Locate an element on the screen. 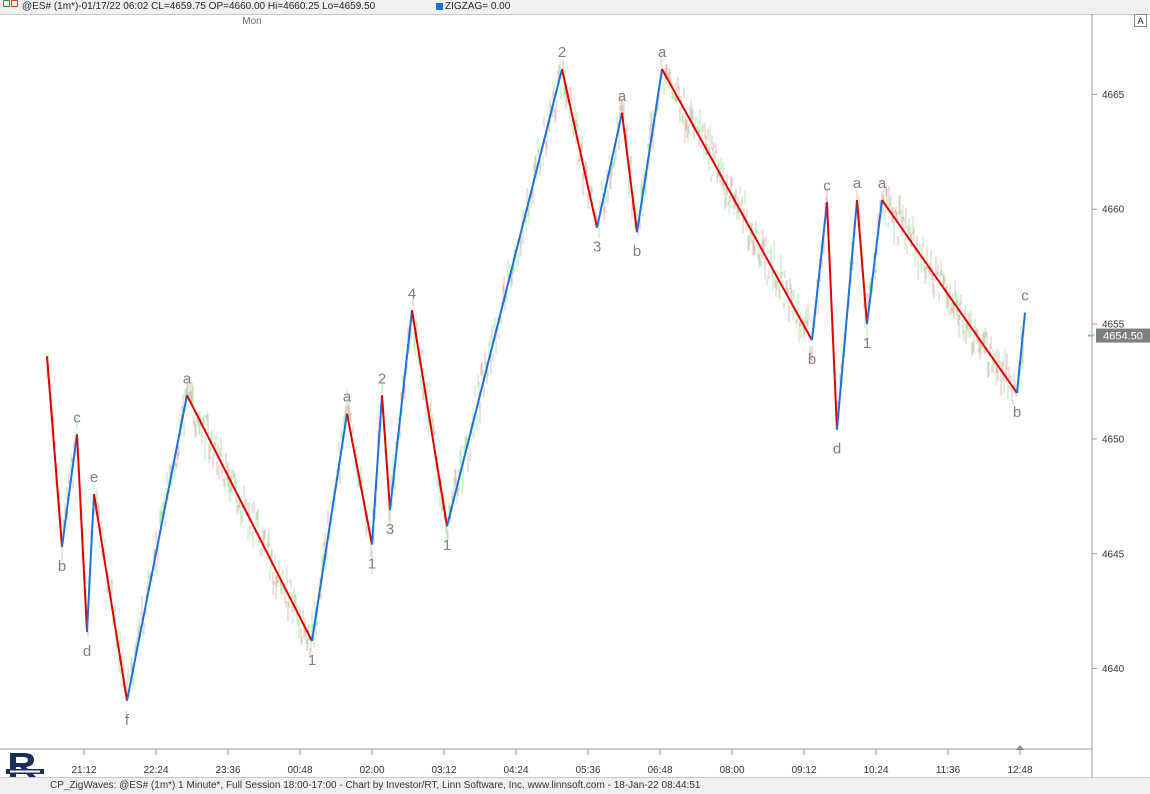 This screenshot has height=794, width=1150. time-tick-label: 03:12 is located at coordinates (443, 770).